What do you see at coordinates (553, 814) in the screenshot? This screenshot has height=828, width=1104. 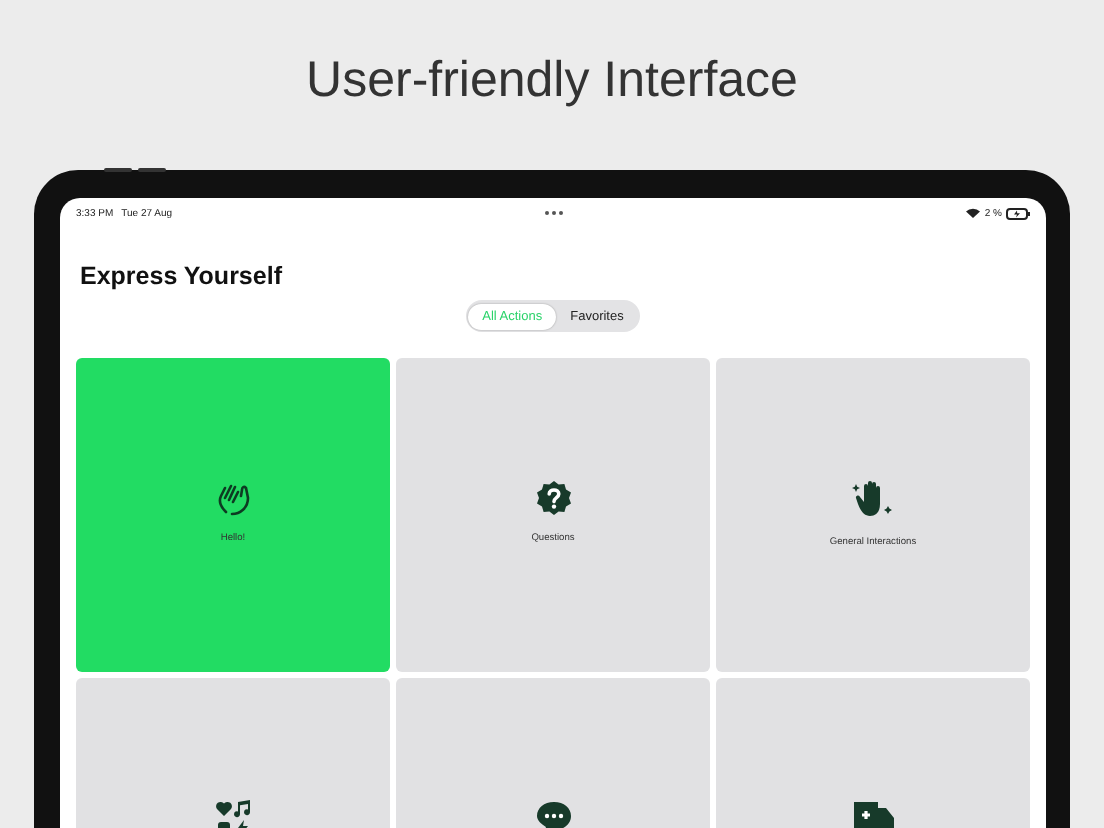 I see `chat-bubble-icon` at bounding box center [553, 814].